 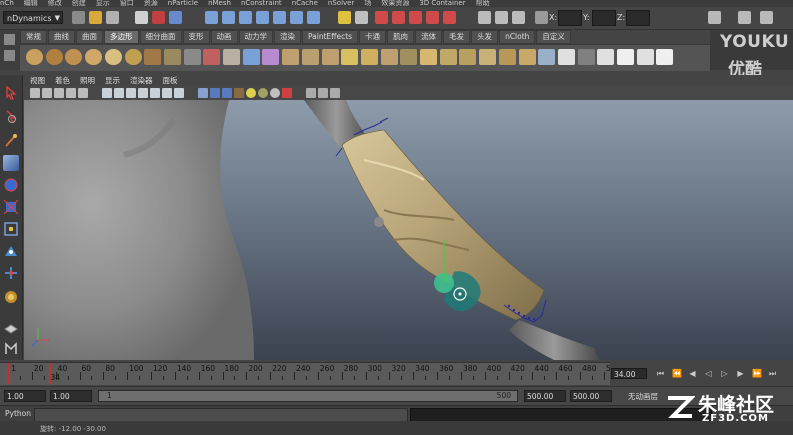 What do you see at coordinates (335, 93) in the screenshot?
I see `hud-icon` at bounding box center [335, 93].